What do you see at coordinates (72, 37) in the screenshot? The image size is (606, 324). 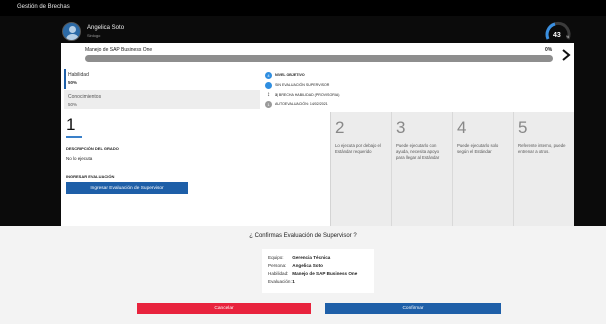 I see `avatar-body-shape` at bounding box center [72, 37].